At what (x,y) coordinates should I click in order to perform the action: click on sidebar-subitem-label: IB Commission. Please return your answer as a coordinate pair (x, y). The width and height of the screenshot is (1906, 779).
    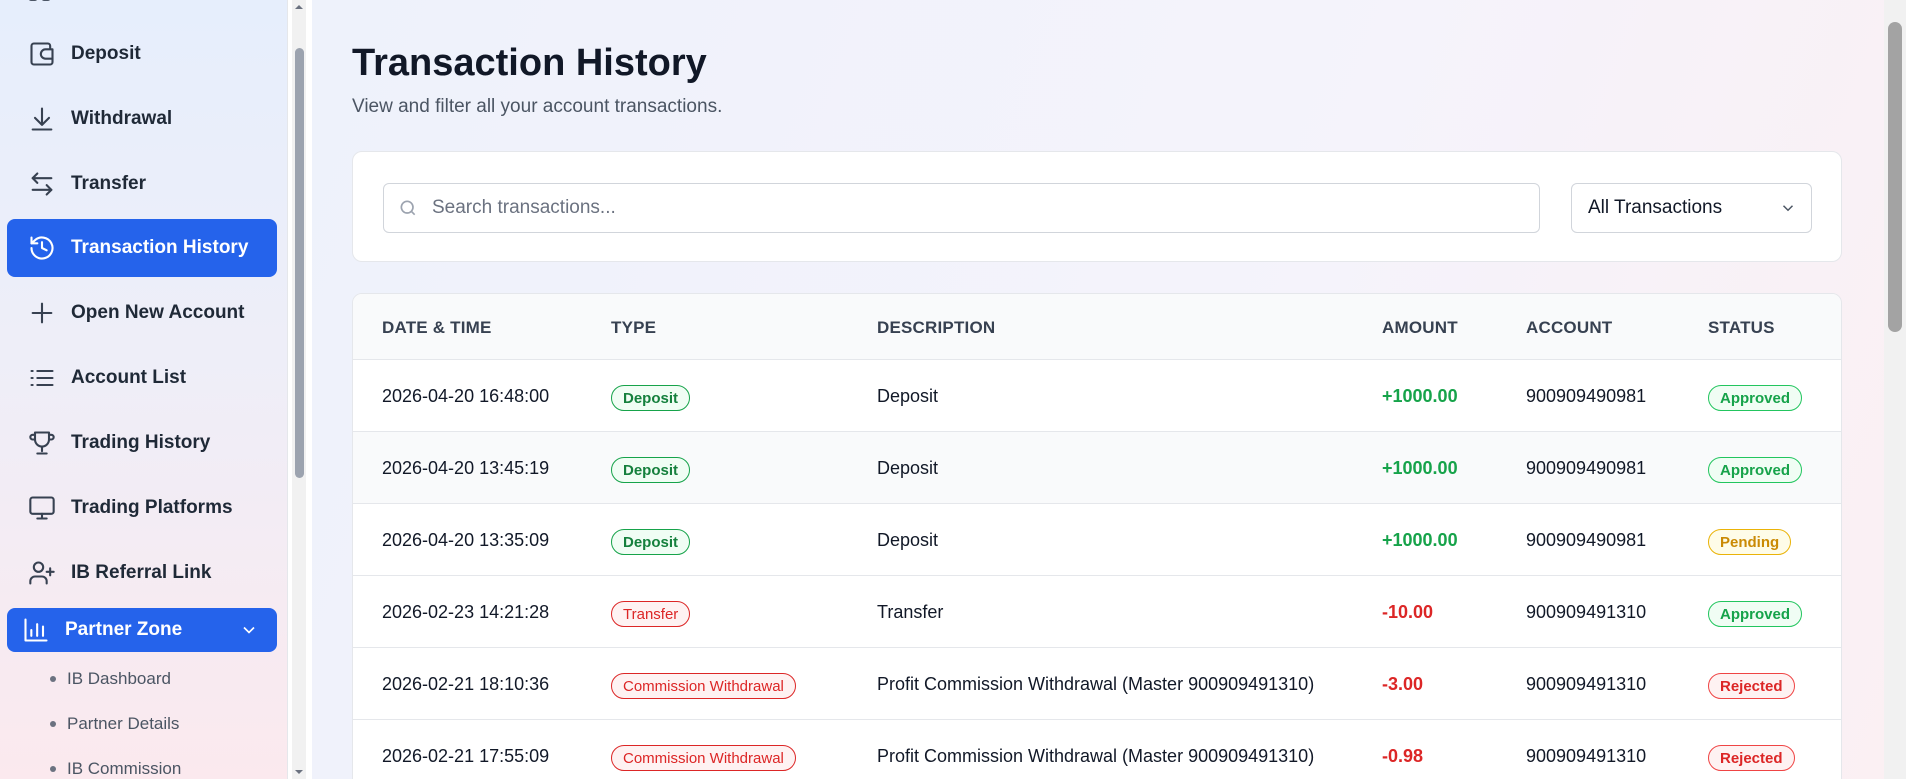
    Looking at the image, I should click on (124, 768).